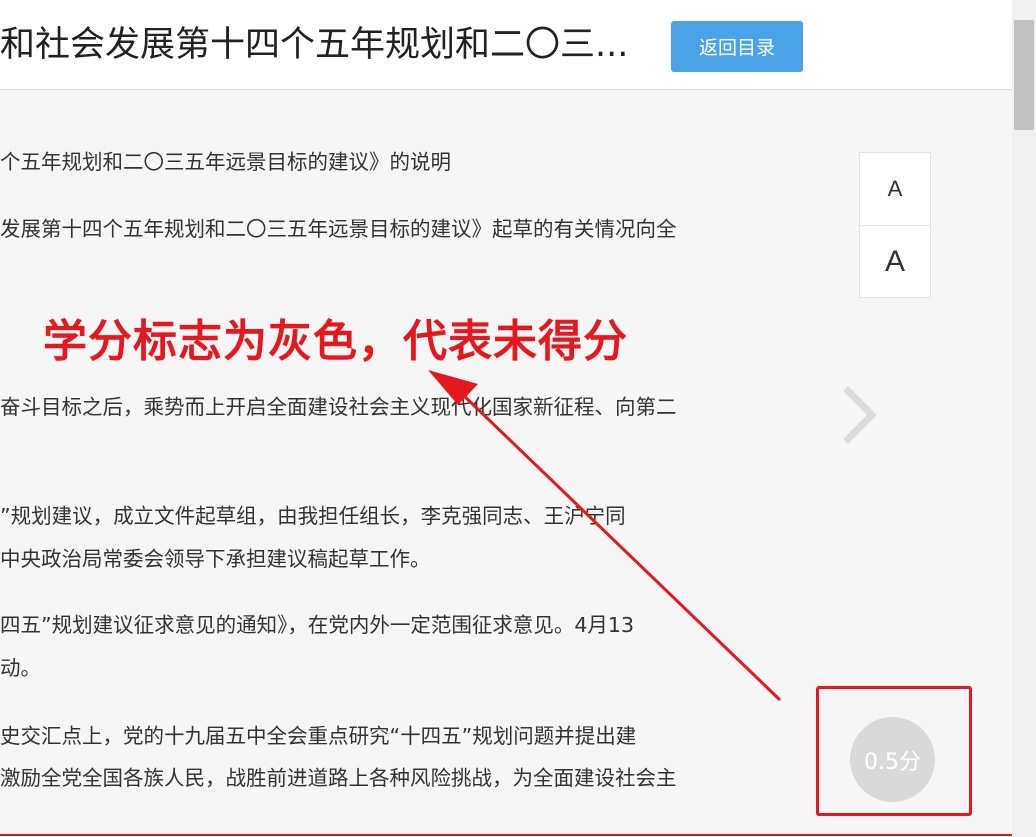  Describe the element at coordinates (1024, 418) in the screenshot. I see `scrollbar` at that location.